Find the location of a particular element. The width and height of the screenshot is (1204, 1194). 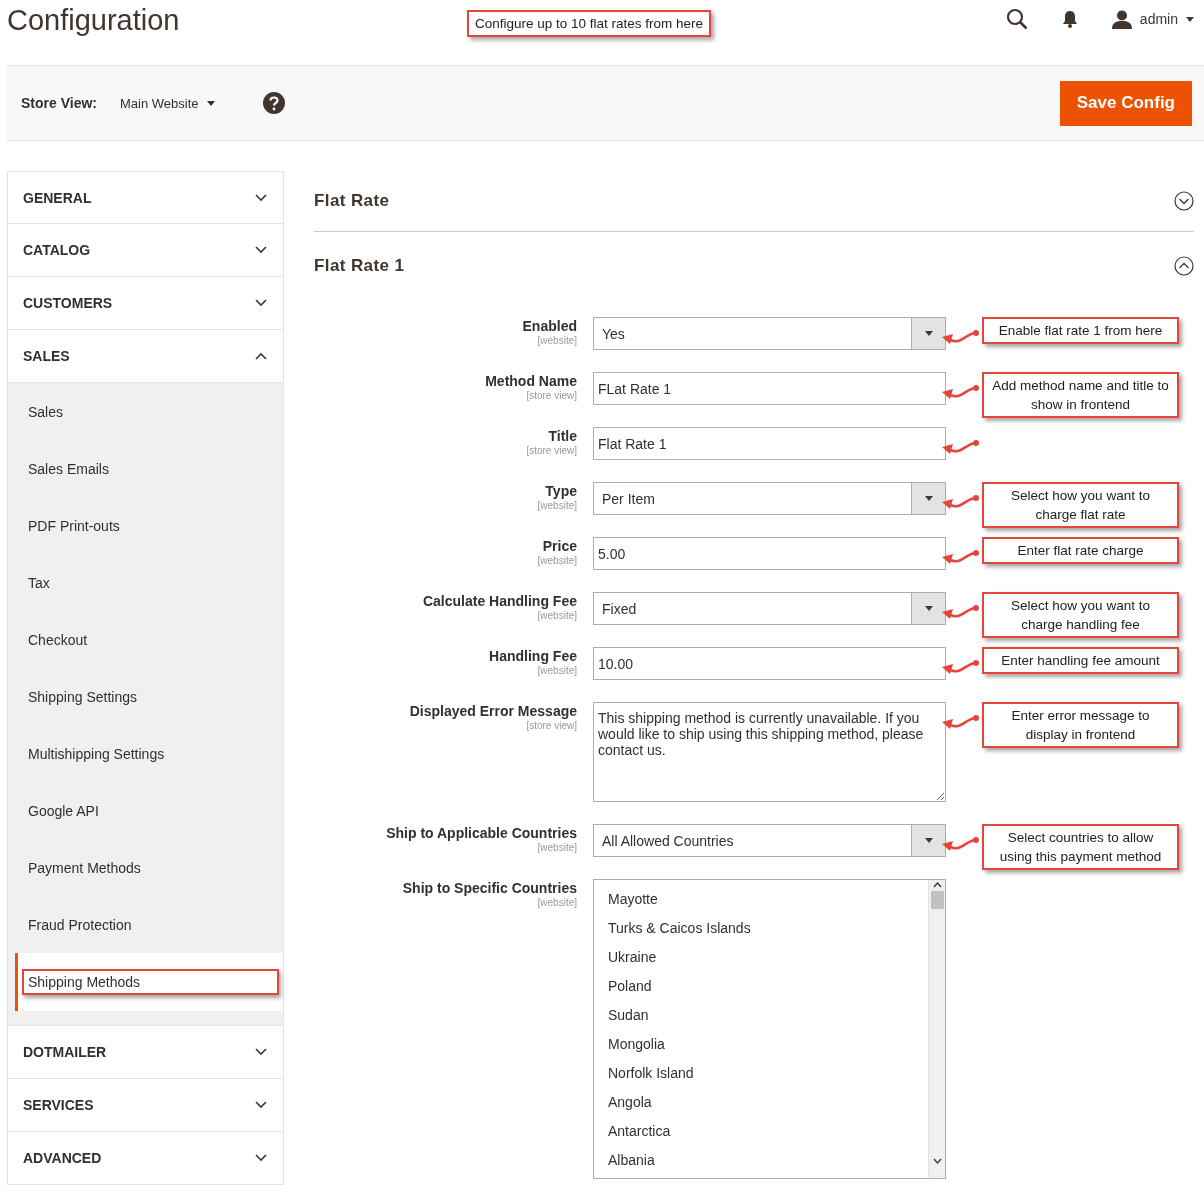

annotation-callout: Add method name and title to show in frontend is located at coordinates (1080, 395).